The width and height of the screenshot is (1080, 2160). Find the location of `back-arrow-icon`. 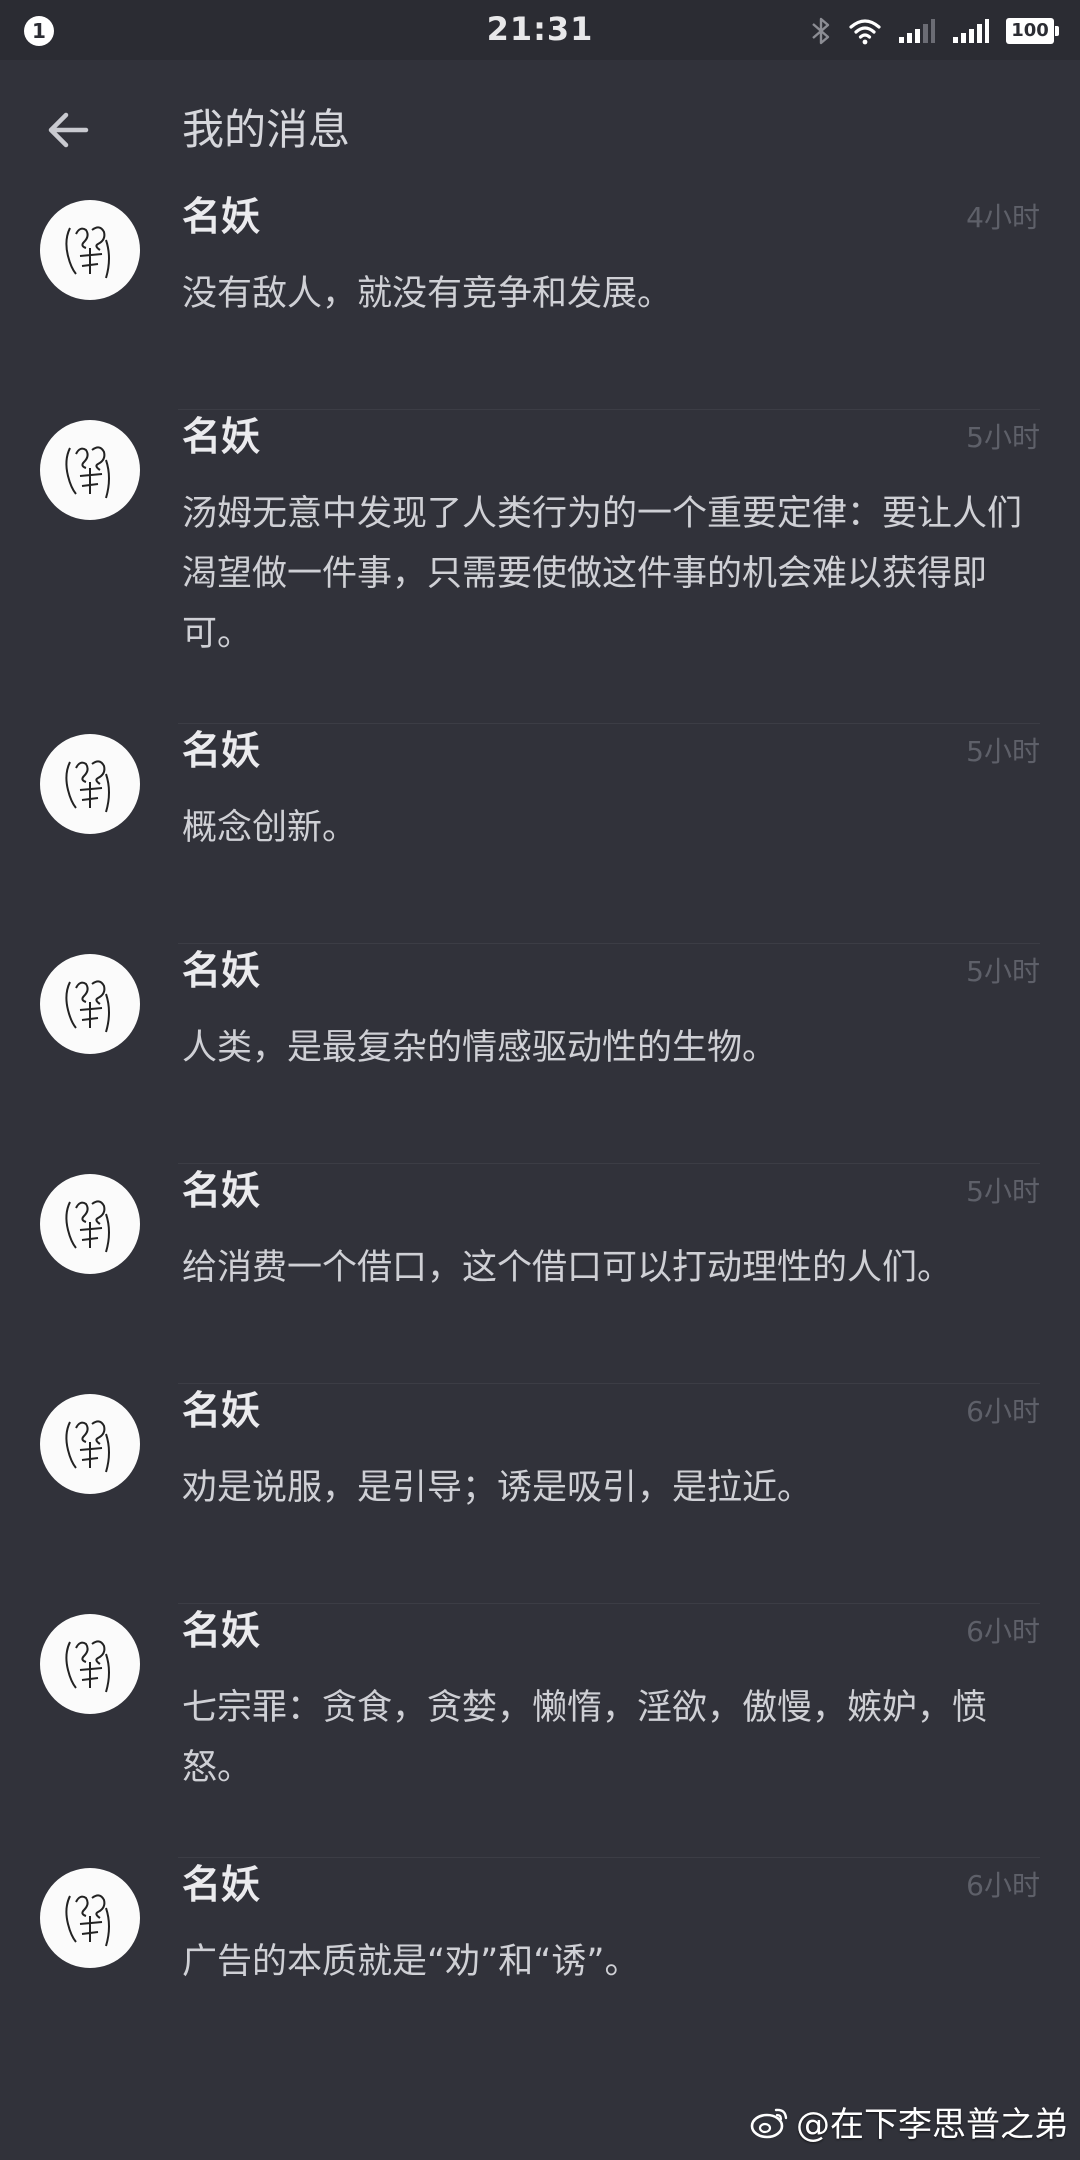

back-arrow-icon is located at coordinates (68, 130).